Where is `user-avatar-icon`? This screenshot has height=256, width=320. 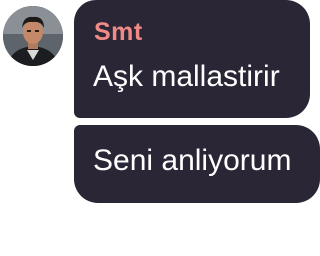
user-avatar-icon is located at coordinates (33, 36).